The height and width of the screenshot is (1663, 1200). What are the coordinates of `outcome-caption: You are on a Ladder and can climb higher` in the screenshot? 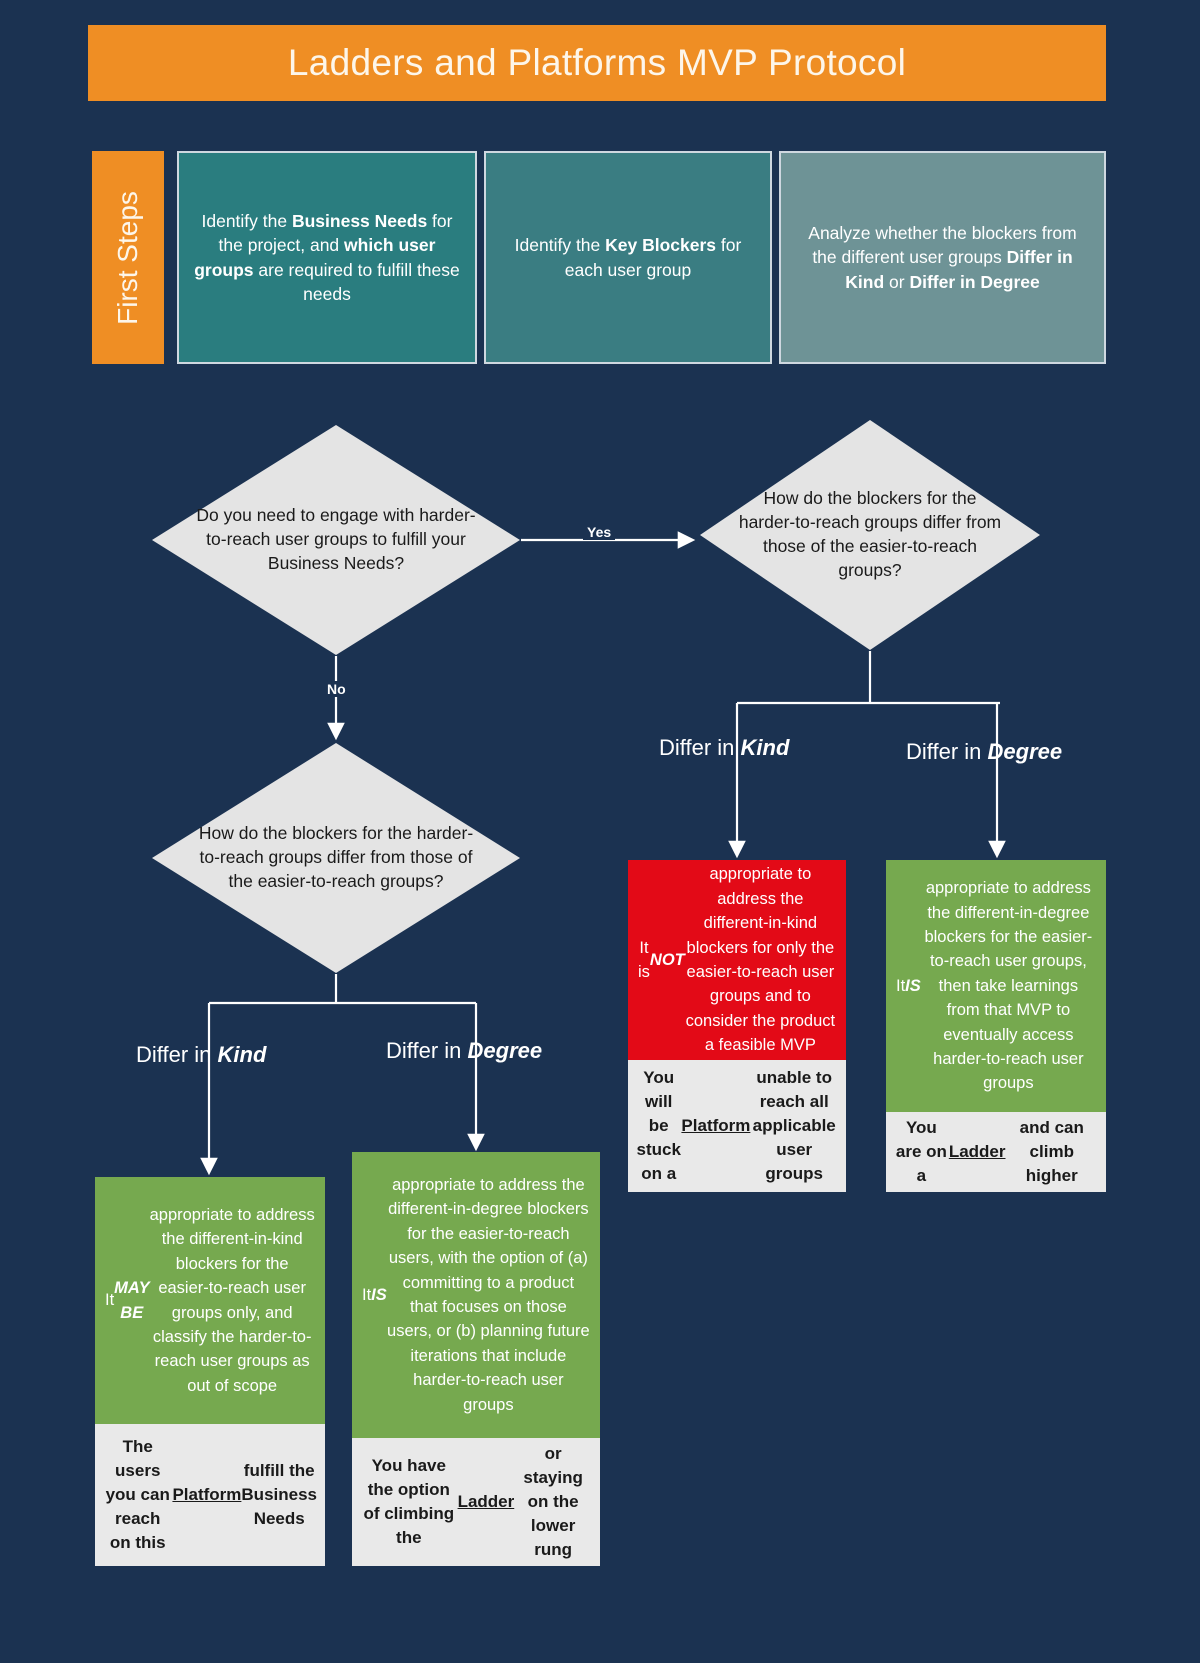 It's located at (996, 1152).